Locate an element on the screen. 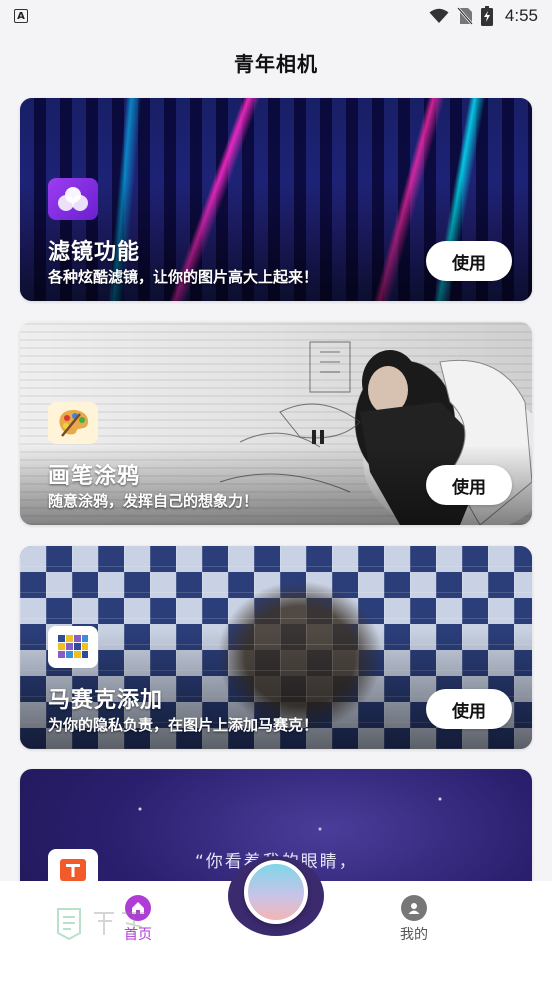 This screenshot has width=552, height=983. use-doodle-button: 使用 is located at coordinates (469, 485).